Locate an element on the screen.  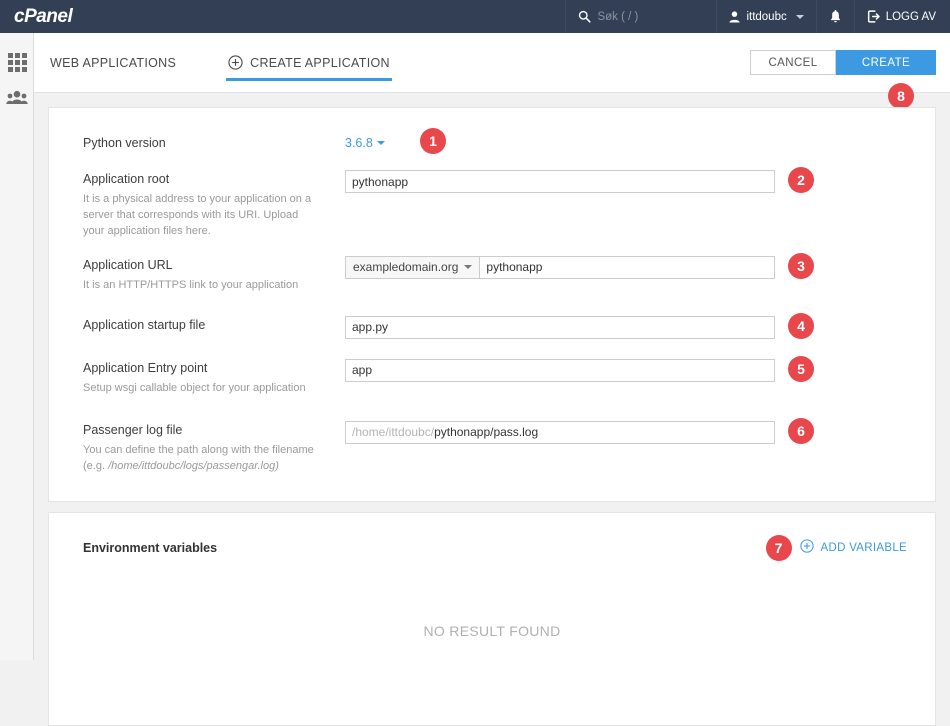
environment-variables-header: Environment variables 7 ADD VARIABLE is located at coordinates (492, 547).